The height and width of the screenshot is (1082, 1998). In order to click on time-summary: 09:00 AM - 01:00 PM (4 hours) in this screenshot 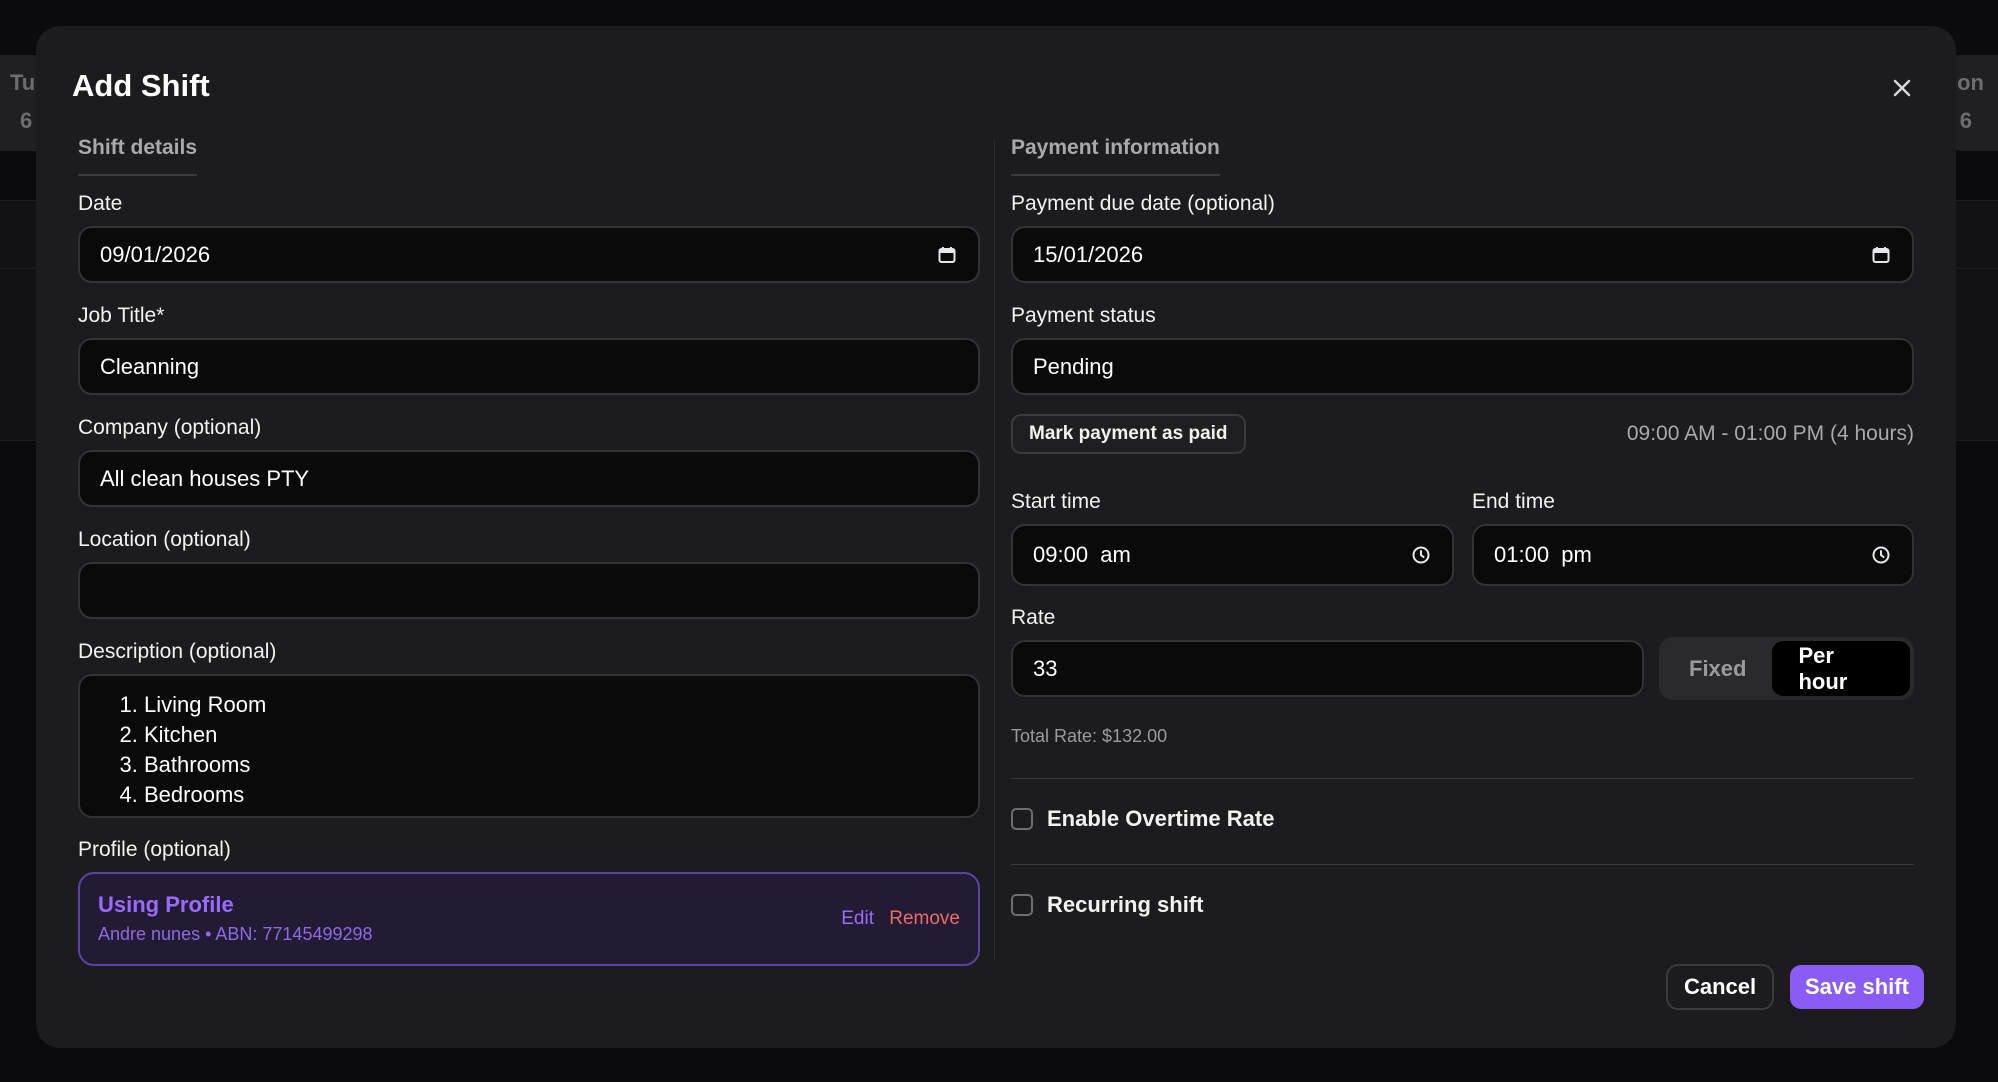, I will do `click(1770, 433)`.